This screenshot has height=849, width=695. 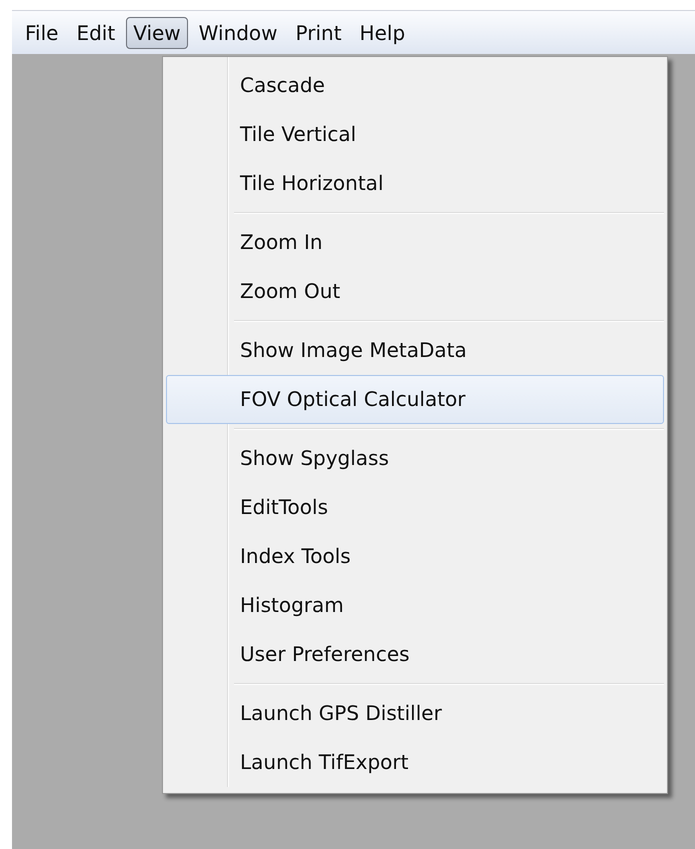 What do you see at coordinates (318, 32) in the screenshot?
I see `menu-title: Print` at bounding box center [318, 32].